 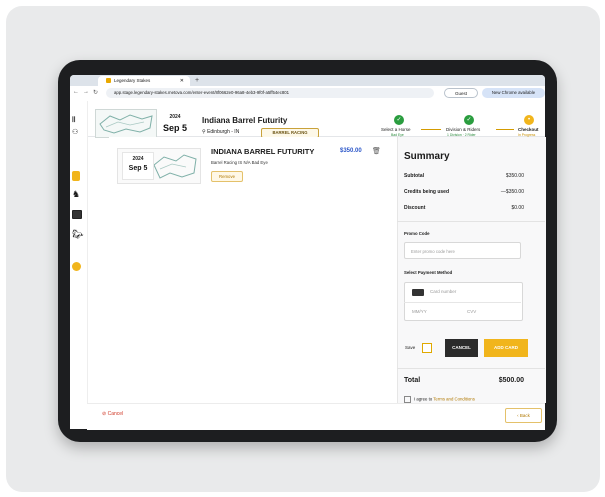 What do you see at coordinates (511, 380) in the screenshot?
I see `total-value: $500.00` at bounding box center [511, 380].